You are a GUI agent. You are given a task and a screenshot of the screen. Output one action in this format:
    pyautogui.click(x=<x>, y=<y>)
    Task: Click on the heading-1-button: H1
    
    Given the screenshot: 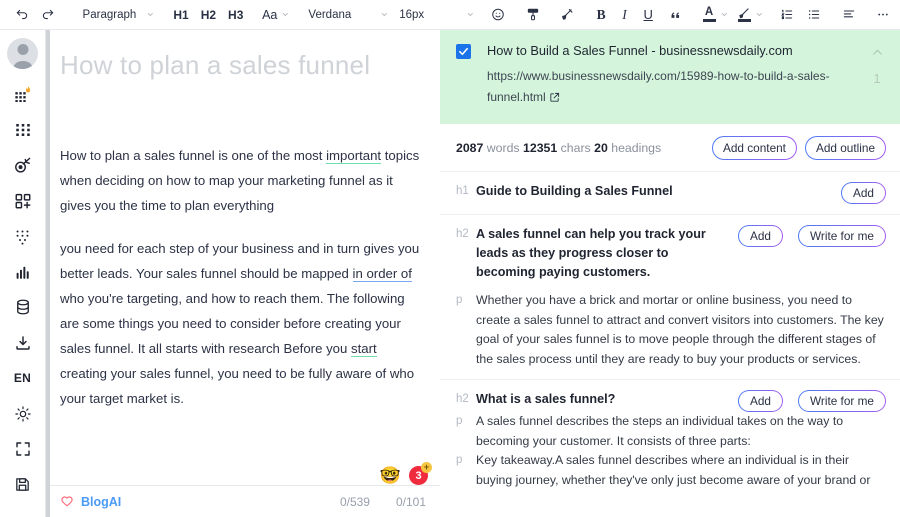 What is the action you would take?
    pyautogui.click(x=180, y=15)
    